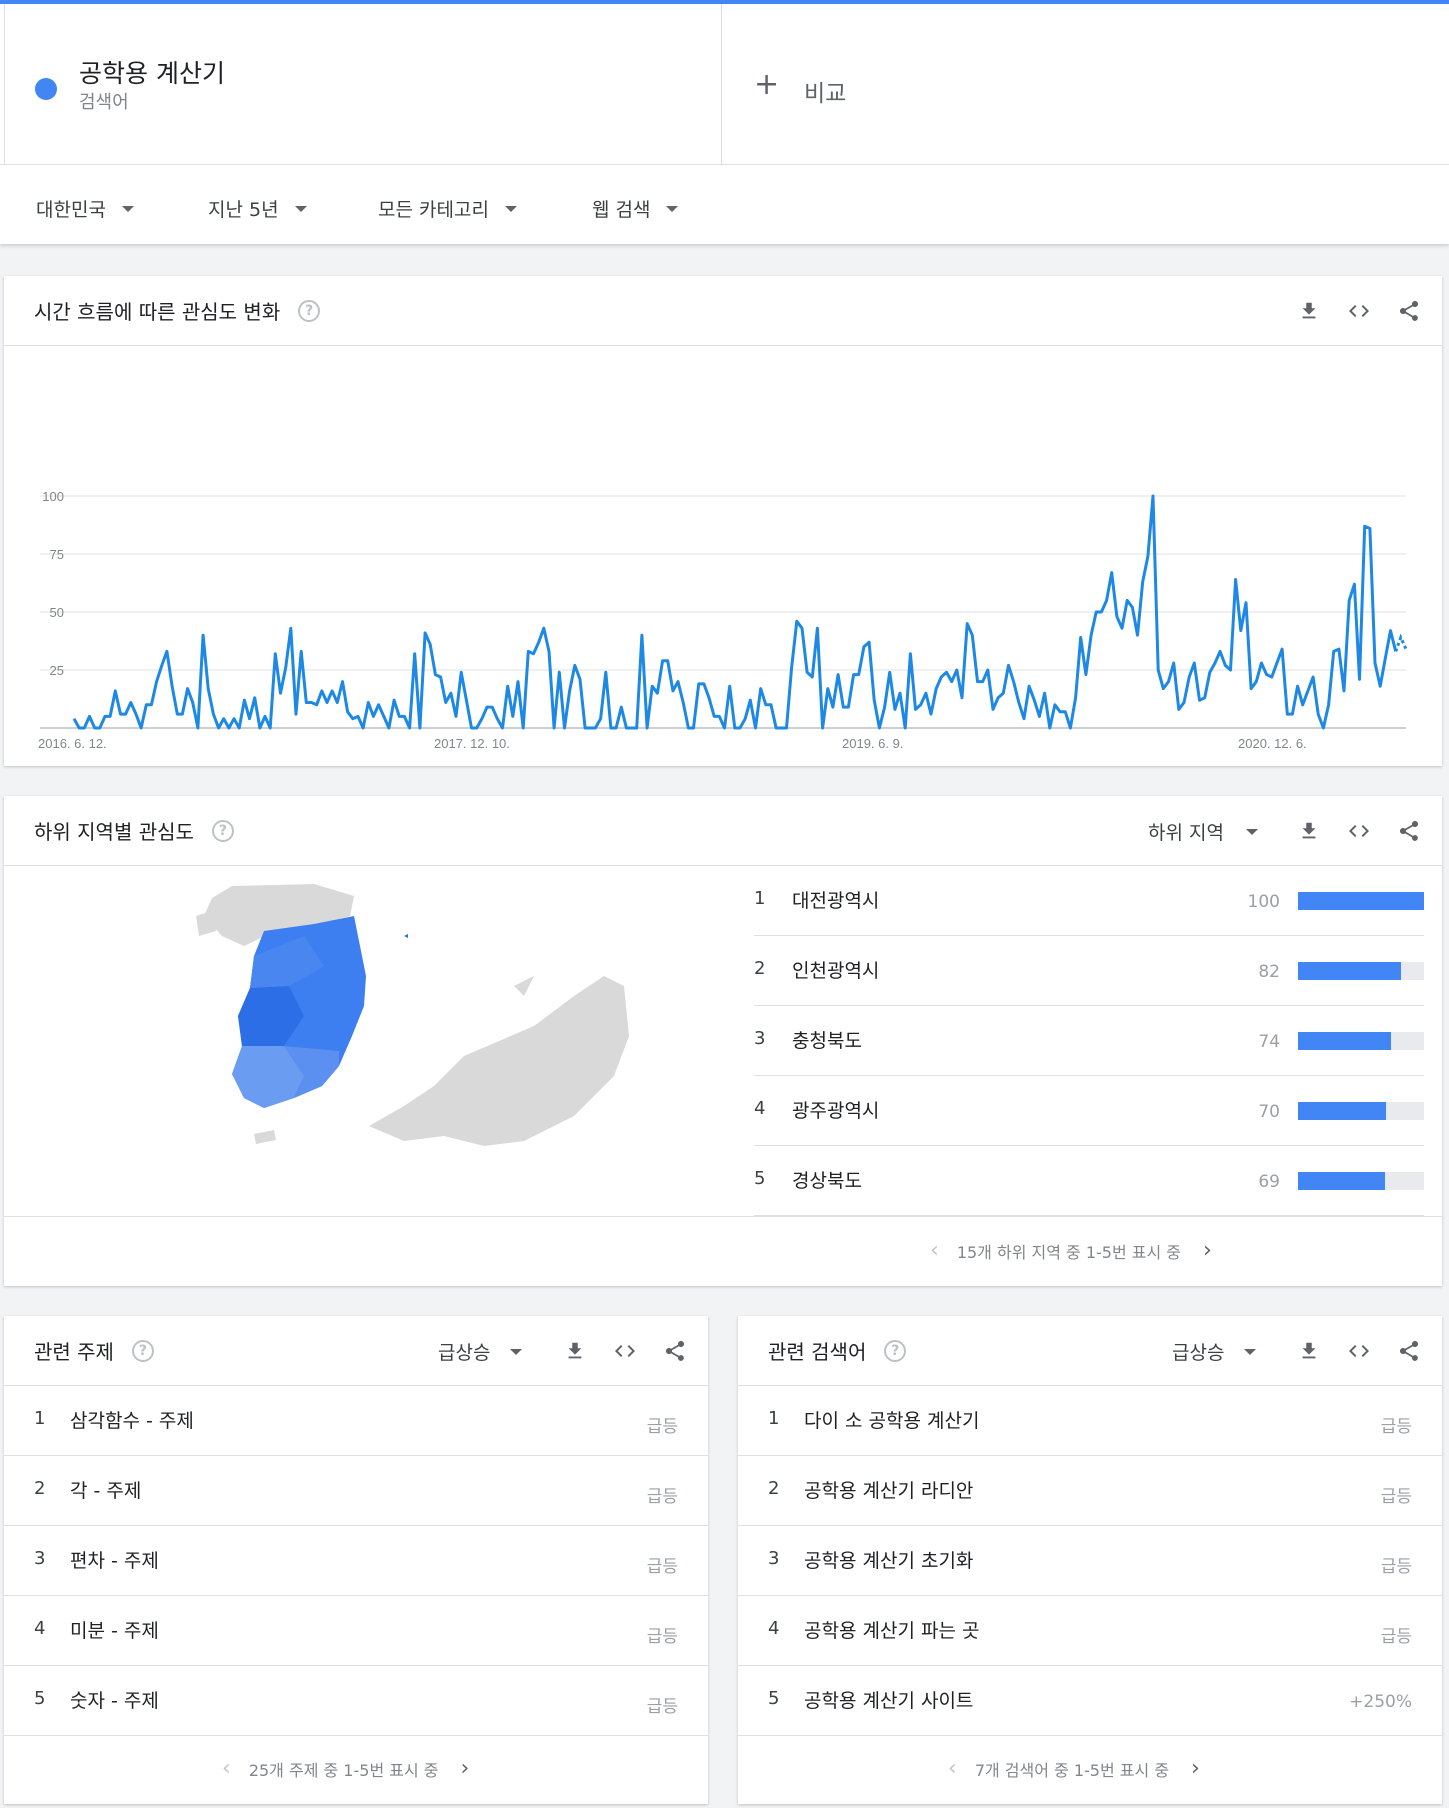 The image size is (1449, 1808). Describe the element at coordinates (1090, 1351) in the screenshot. I see `card-header: 관련 검색어? 급상승` at that location.